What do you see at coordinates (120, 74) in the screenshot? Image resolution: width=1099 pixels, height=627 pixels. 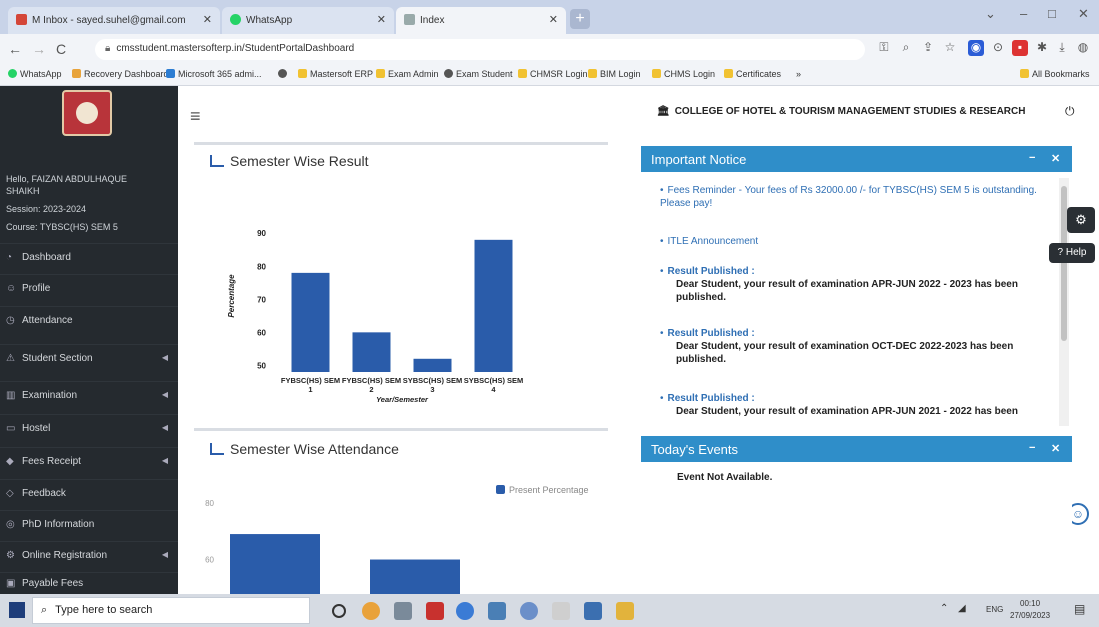 I see `bookmark-item: Recovery Dashboard` at bounding box center [120, 74].